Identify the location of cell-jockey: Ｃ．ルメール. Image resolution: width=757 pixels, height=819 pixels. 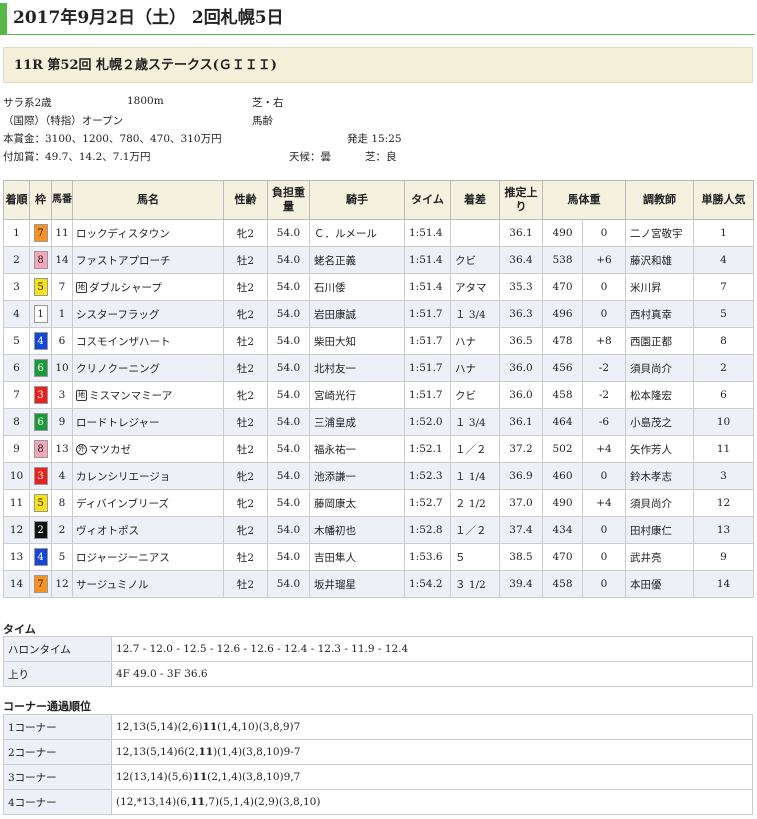
(357, 233).